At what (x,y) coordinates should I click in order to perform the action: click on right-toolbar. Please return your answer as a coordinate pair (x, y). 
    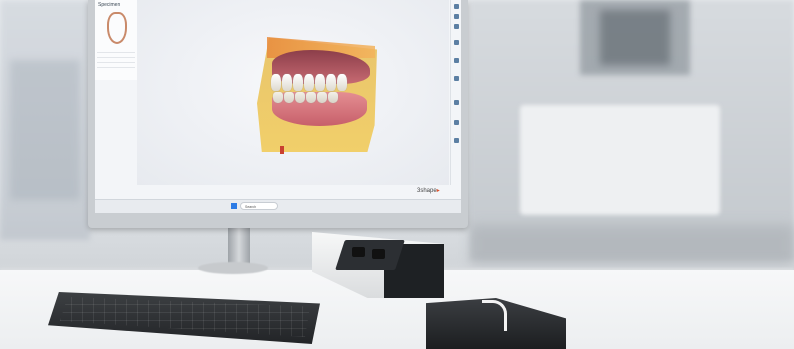
    Looking at the image, I should click on (455, 92).